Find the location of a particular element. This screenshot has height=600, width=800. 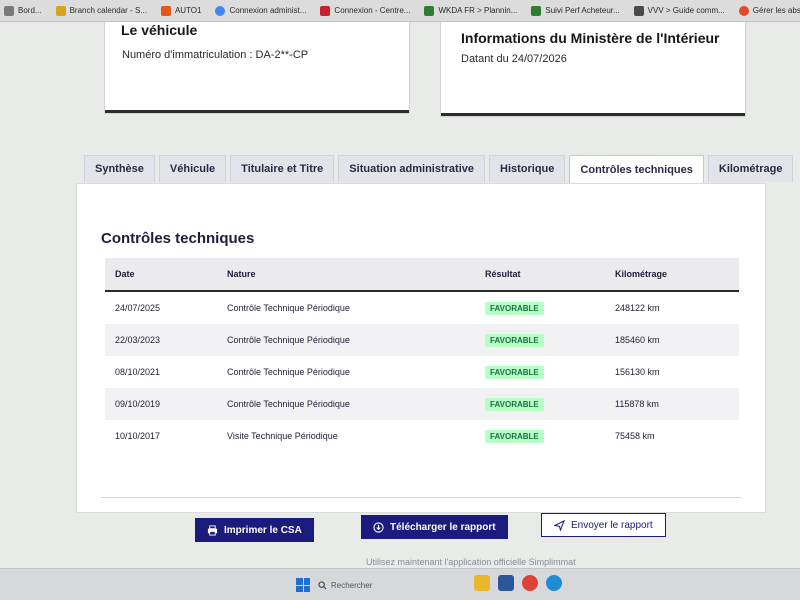

column-header-nature: Nature is located at coordinates (241, 274).